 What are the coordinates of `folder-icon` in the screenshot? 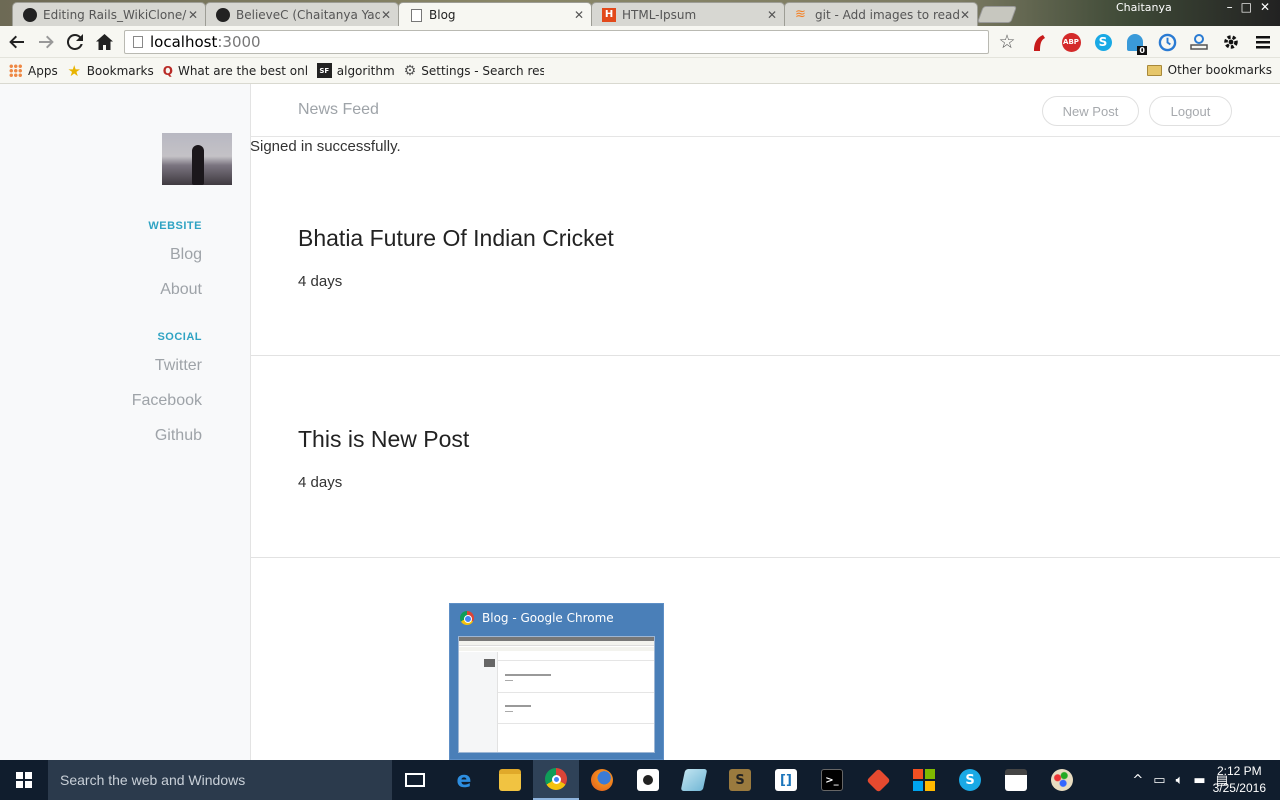 It's located at (1154, 70).